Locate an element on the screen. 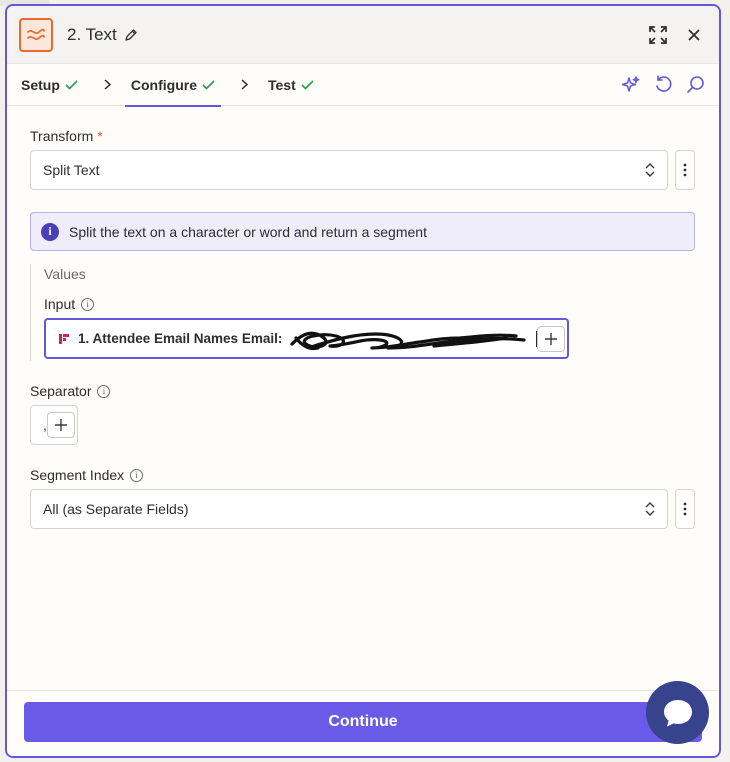 This screenshot has height=762, width=730. values-heading: Values is located at coordinates (65, 274).